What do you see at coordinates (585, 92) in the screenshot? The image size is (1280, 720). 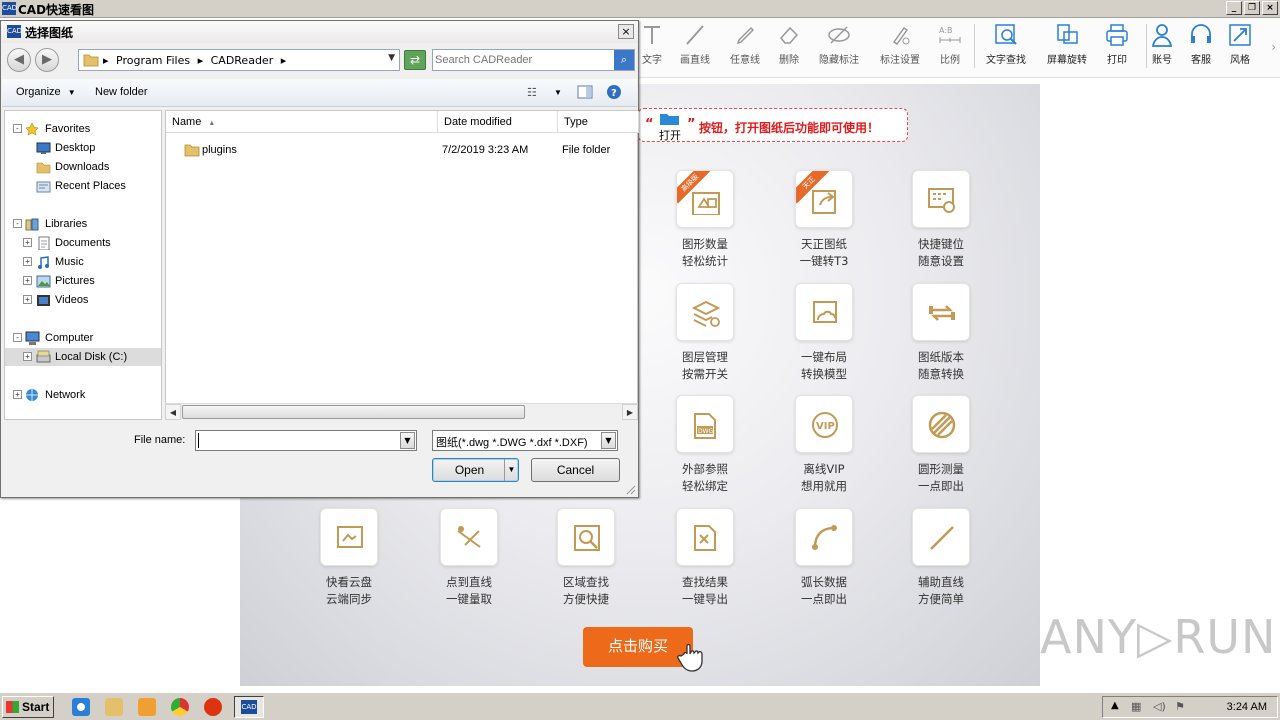 I see `preview-pane-icon` at bounding box center [585, 92].